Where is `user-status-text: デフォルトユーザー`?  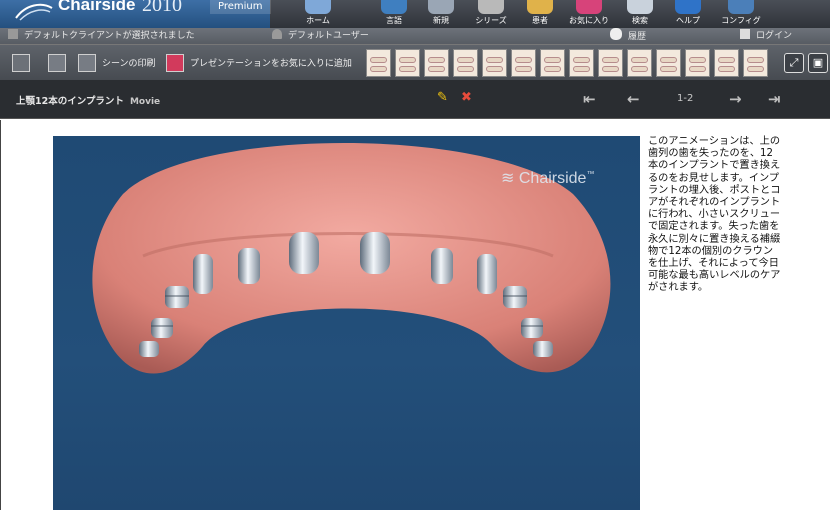 user-status-text: デフォルトユーザー is located at coordinates (328, 36).